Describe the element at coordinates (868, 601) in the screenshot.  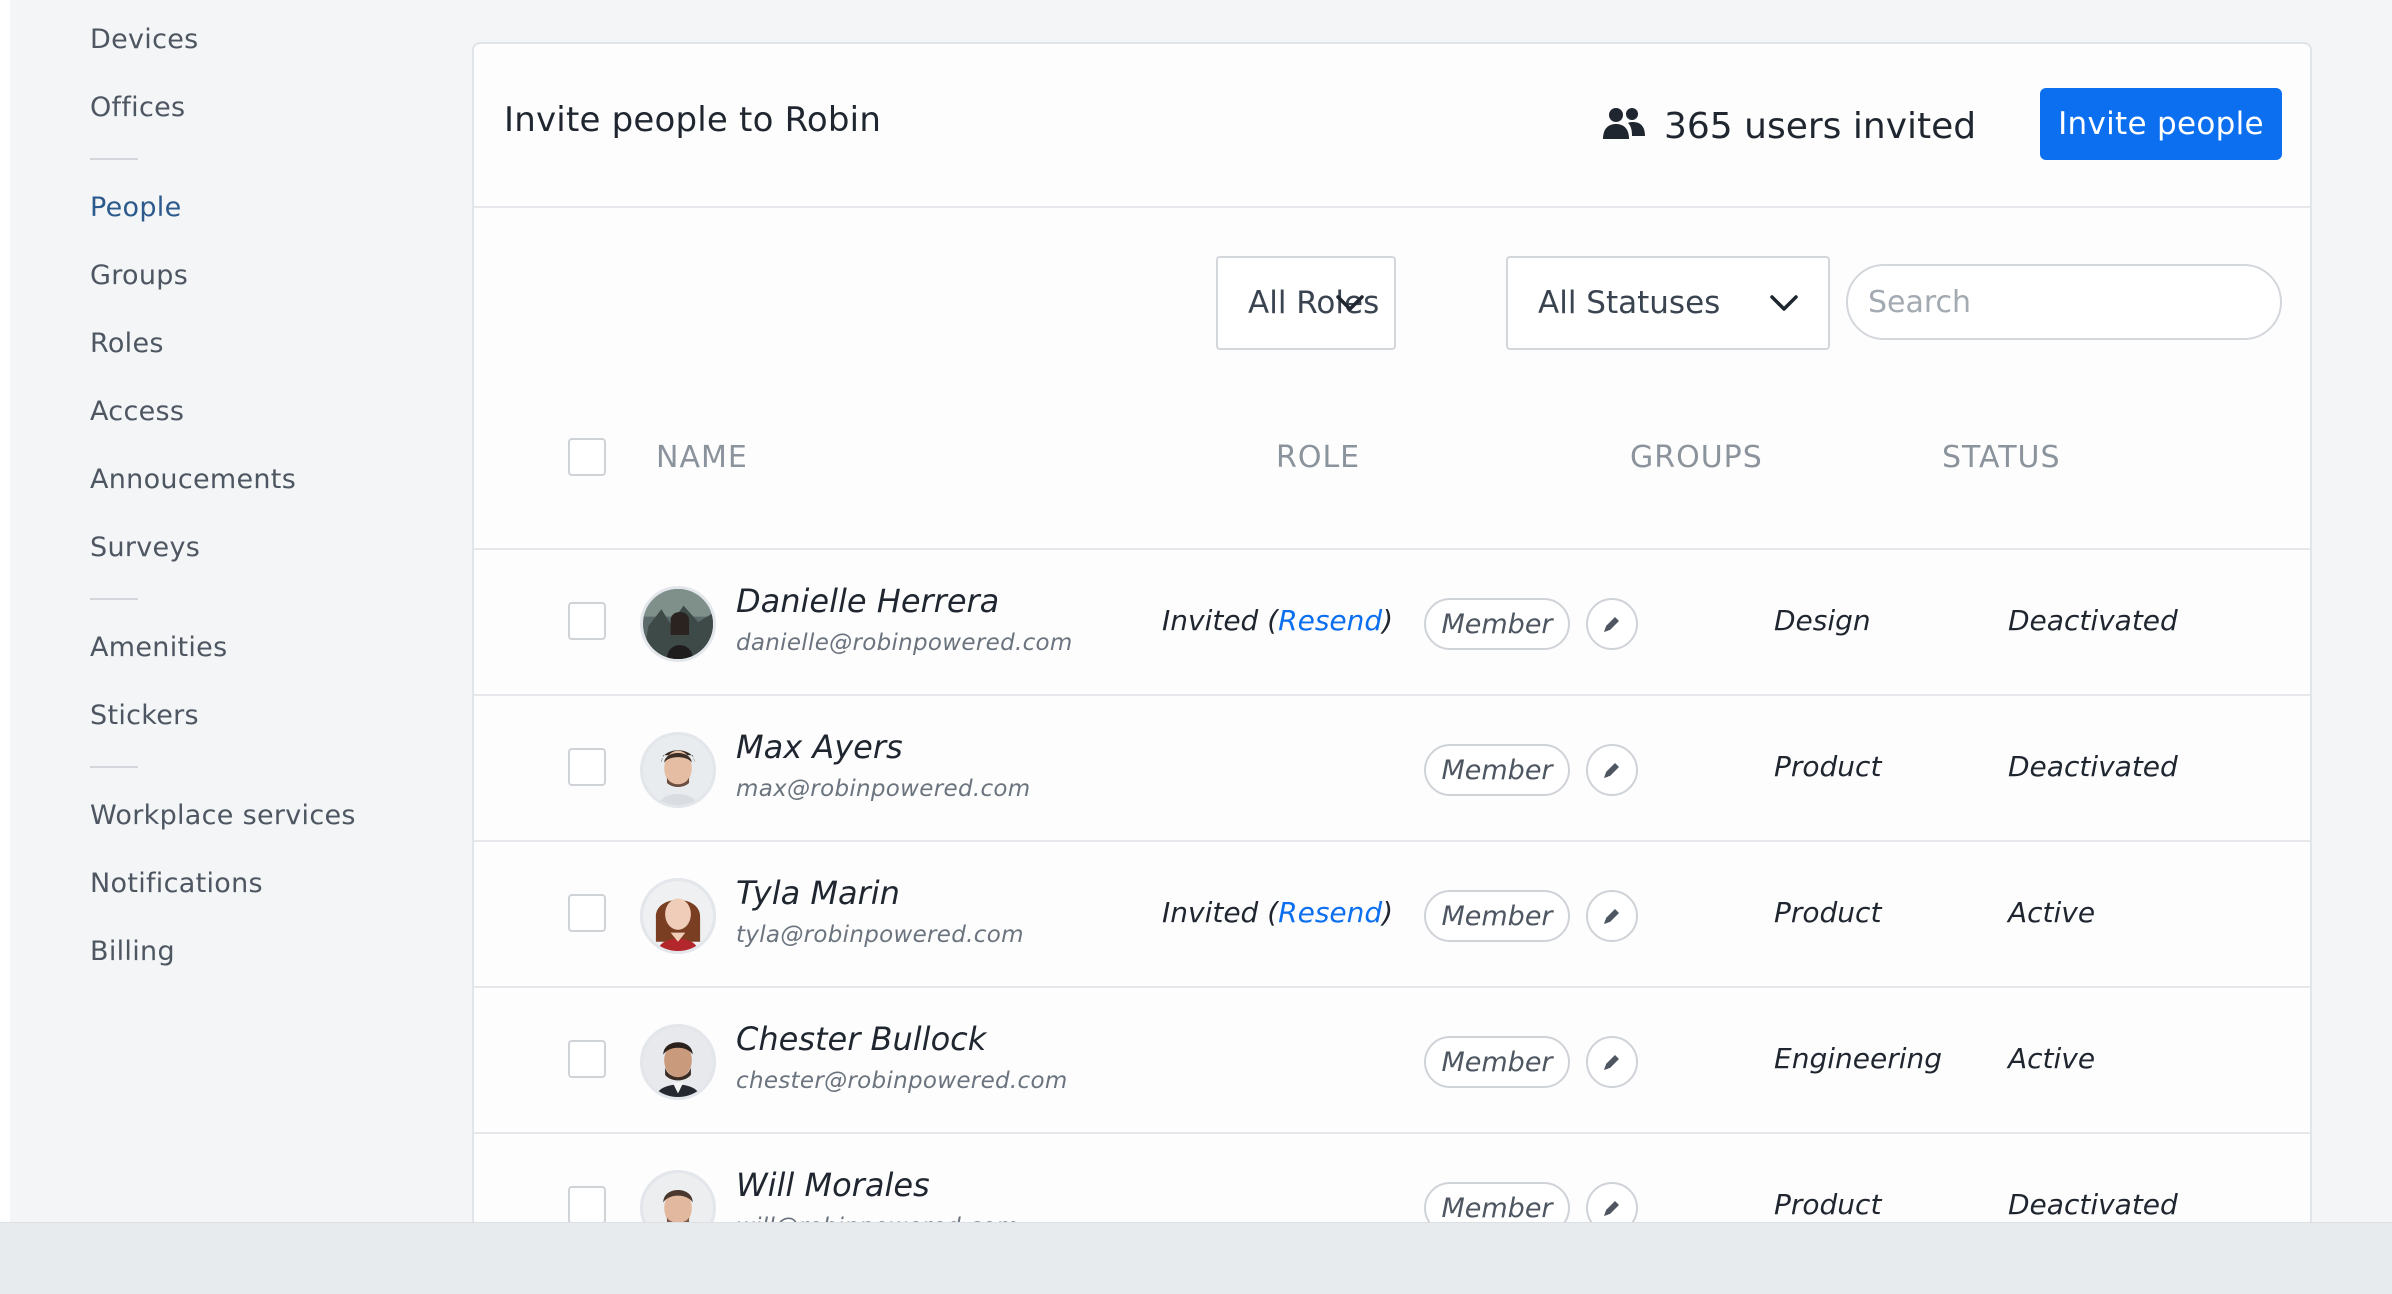
I see `user-name: Danielle Herrera` at that location.